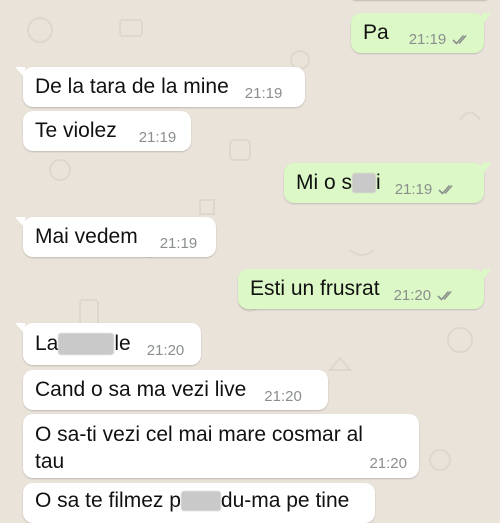  I want to click on message-text: La le, so click(83, 344).